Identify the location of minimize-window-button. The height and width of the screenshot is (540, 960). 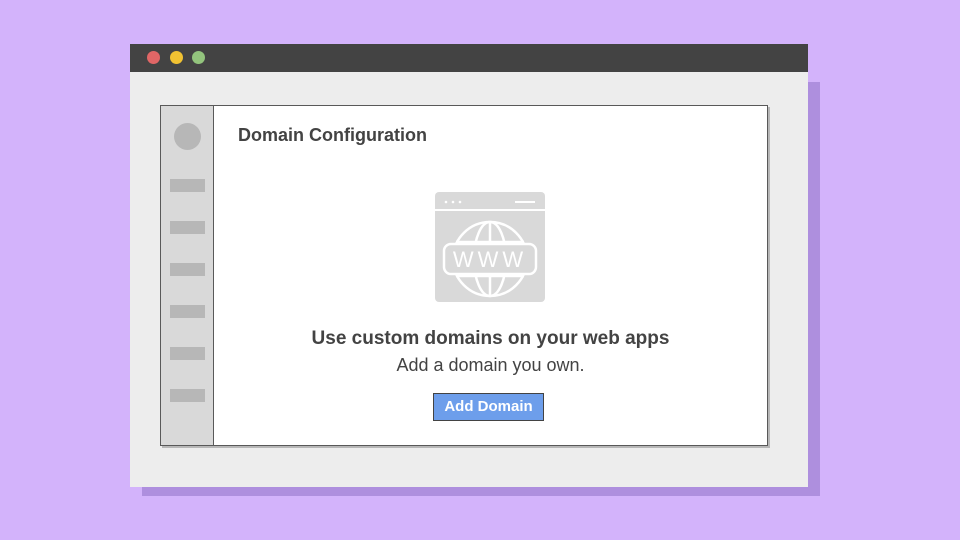
(176, 57).